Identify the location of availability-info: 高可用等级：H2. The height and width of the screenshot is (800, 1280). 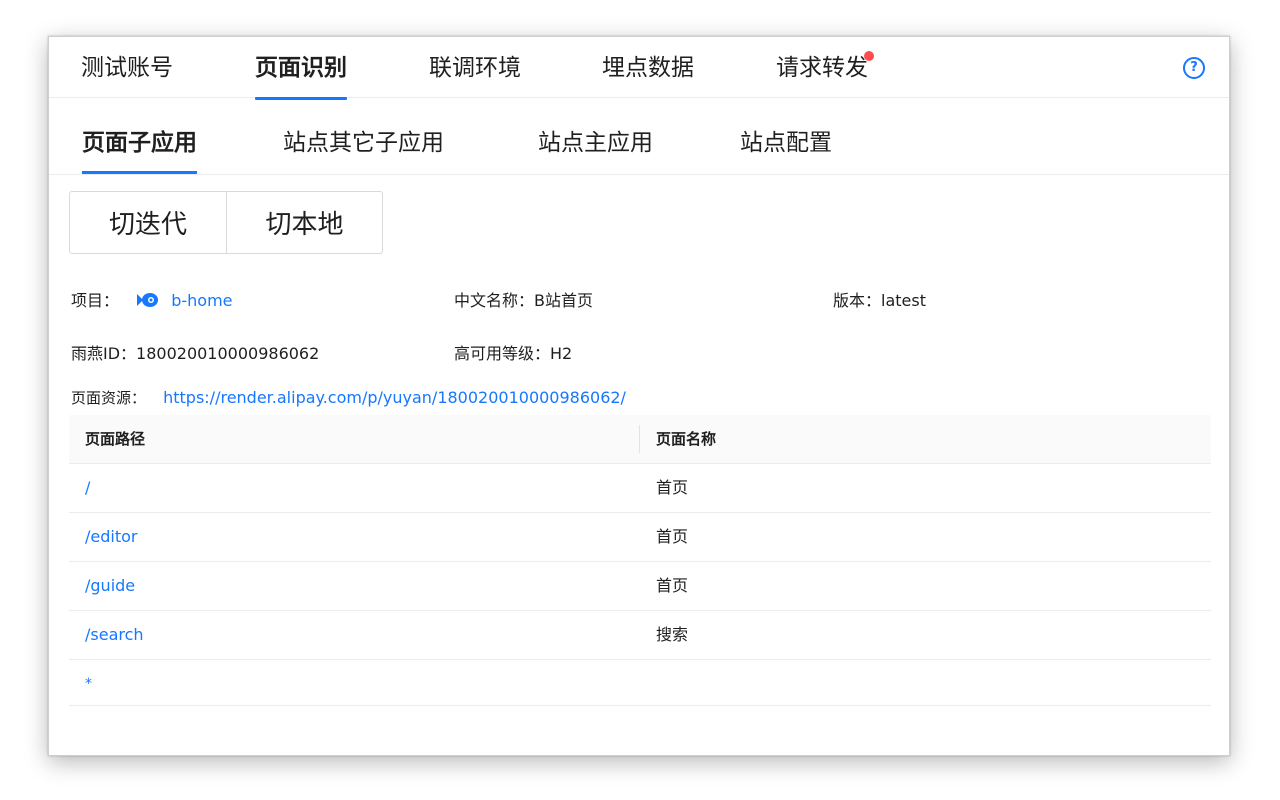
(513, 354).